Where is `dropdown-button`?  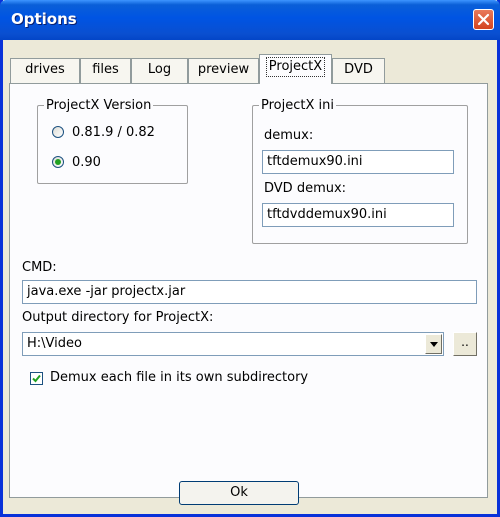 dropdown-button is located at coordinates (433, 344).